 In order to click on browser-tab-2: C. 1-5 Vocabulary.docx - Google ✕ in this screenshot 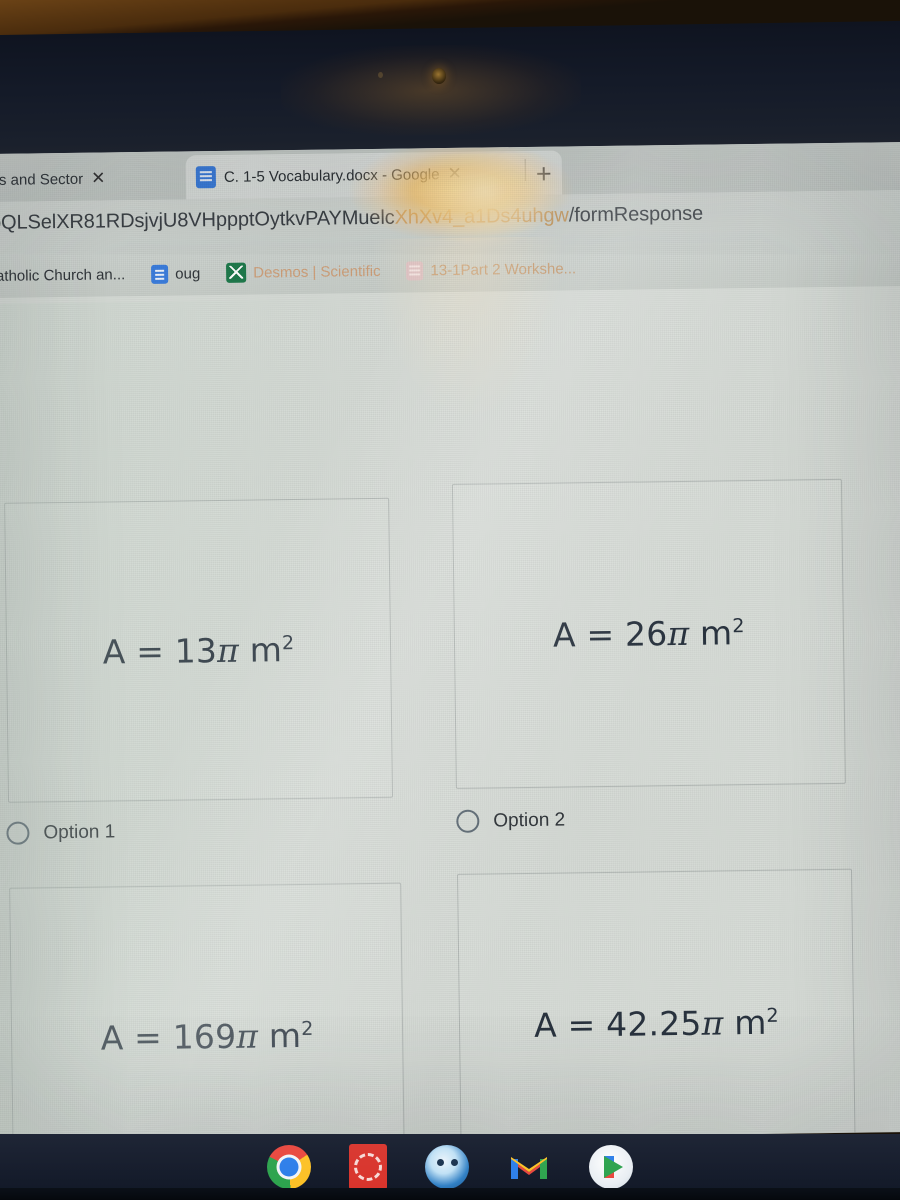, I will do `click(374, 175)`.